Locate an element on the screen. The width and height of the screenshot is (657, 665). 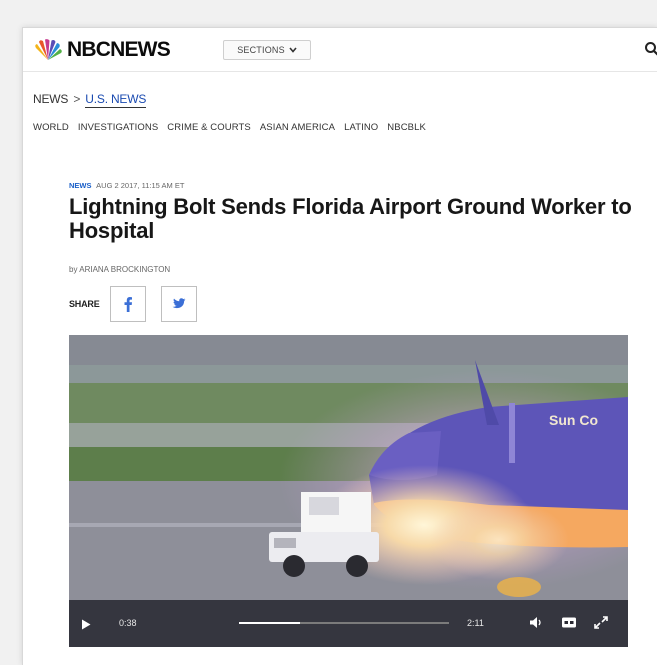
subnav-item-latino: LATINO is located at coordinates (361, 127).